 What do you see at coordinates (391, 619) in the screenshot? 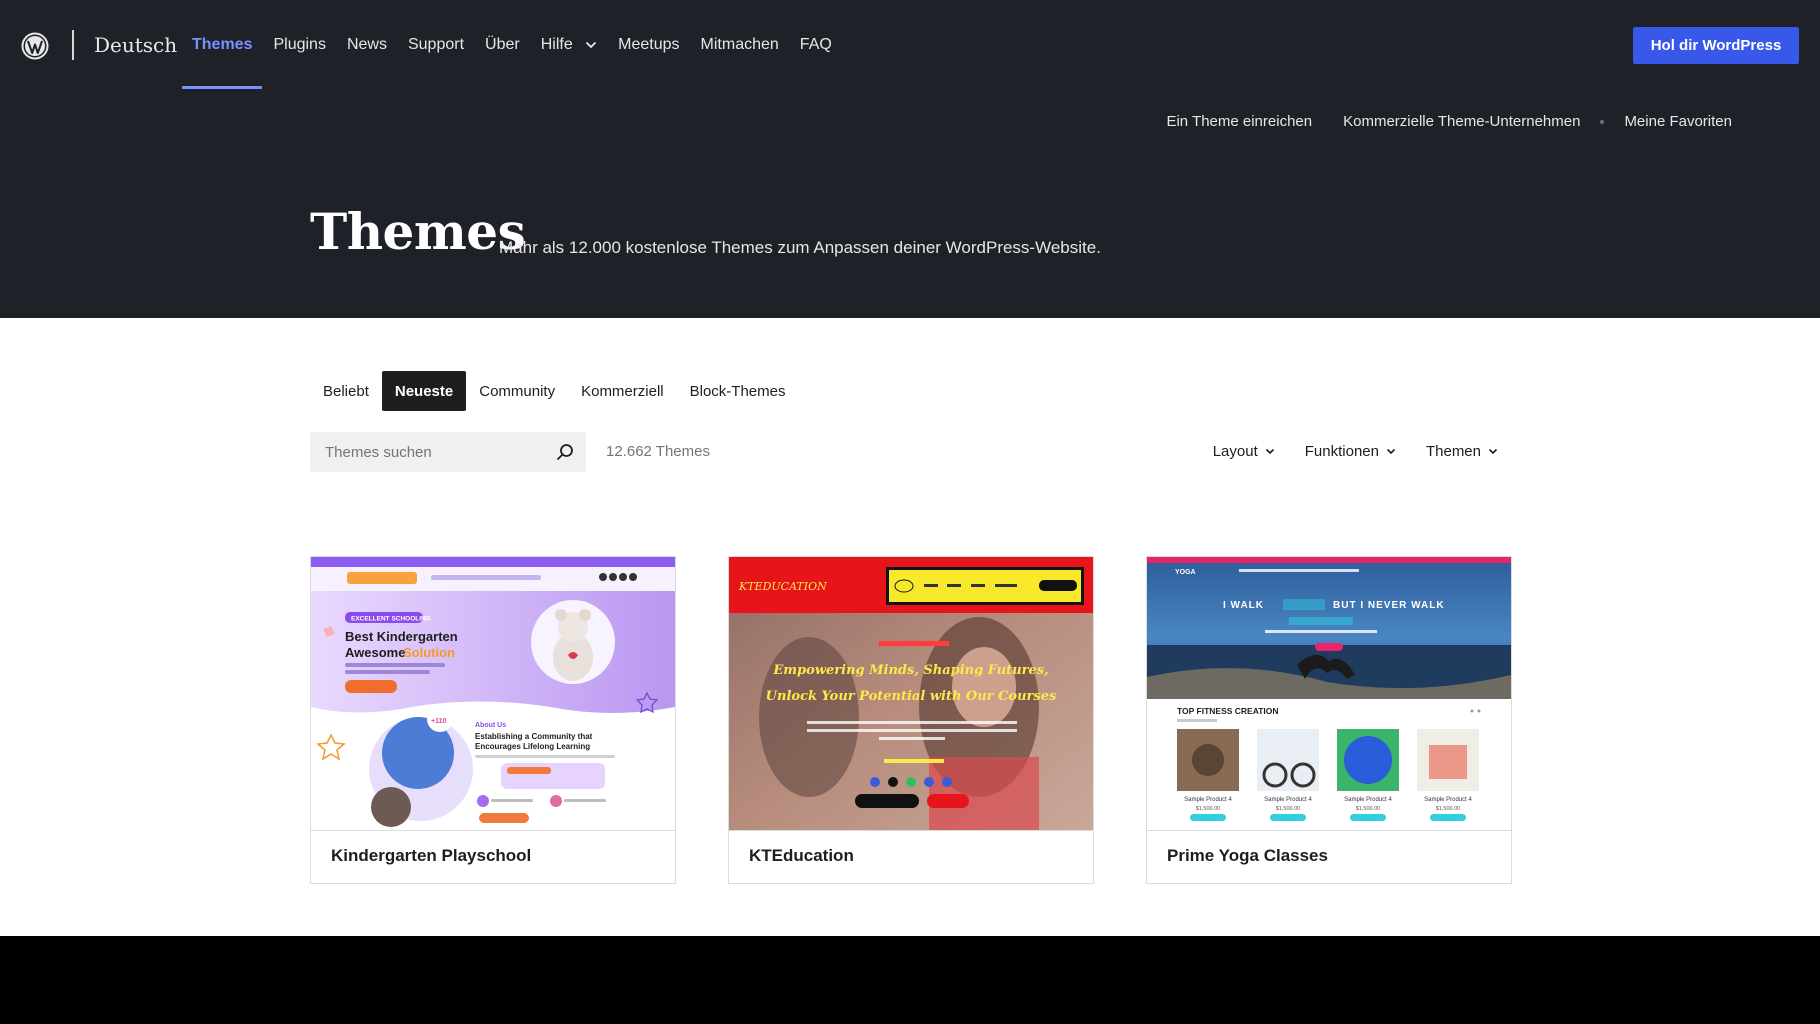
I see `preview-pill: EXCELLENT SCHOOLING` at bounding box center [391, 619].